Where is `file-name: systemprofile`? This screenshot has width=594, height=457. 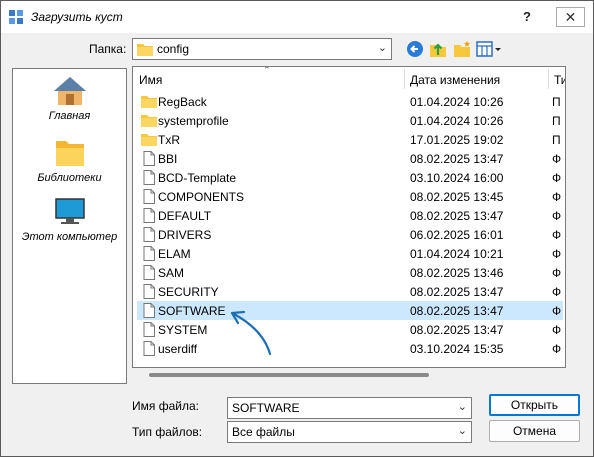
file-name: systemprofile is located at coordinates (193, 121).